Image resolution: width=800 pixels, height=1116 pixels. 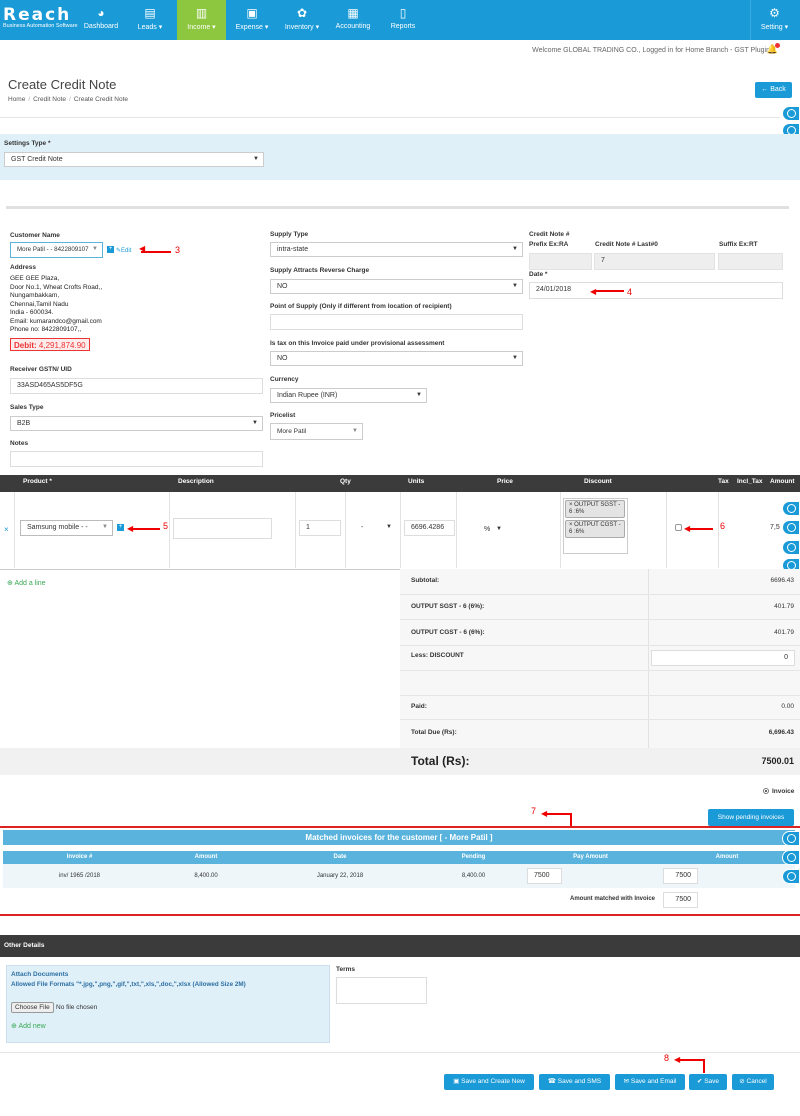 What do you see at coordinates (201, 20) in the screenshot?
I see `nav-income: ▥ Income ▾` at bounding box center [201, 20].